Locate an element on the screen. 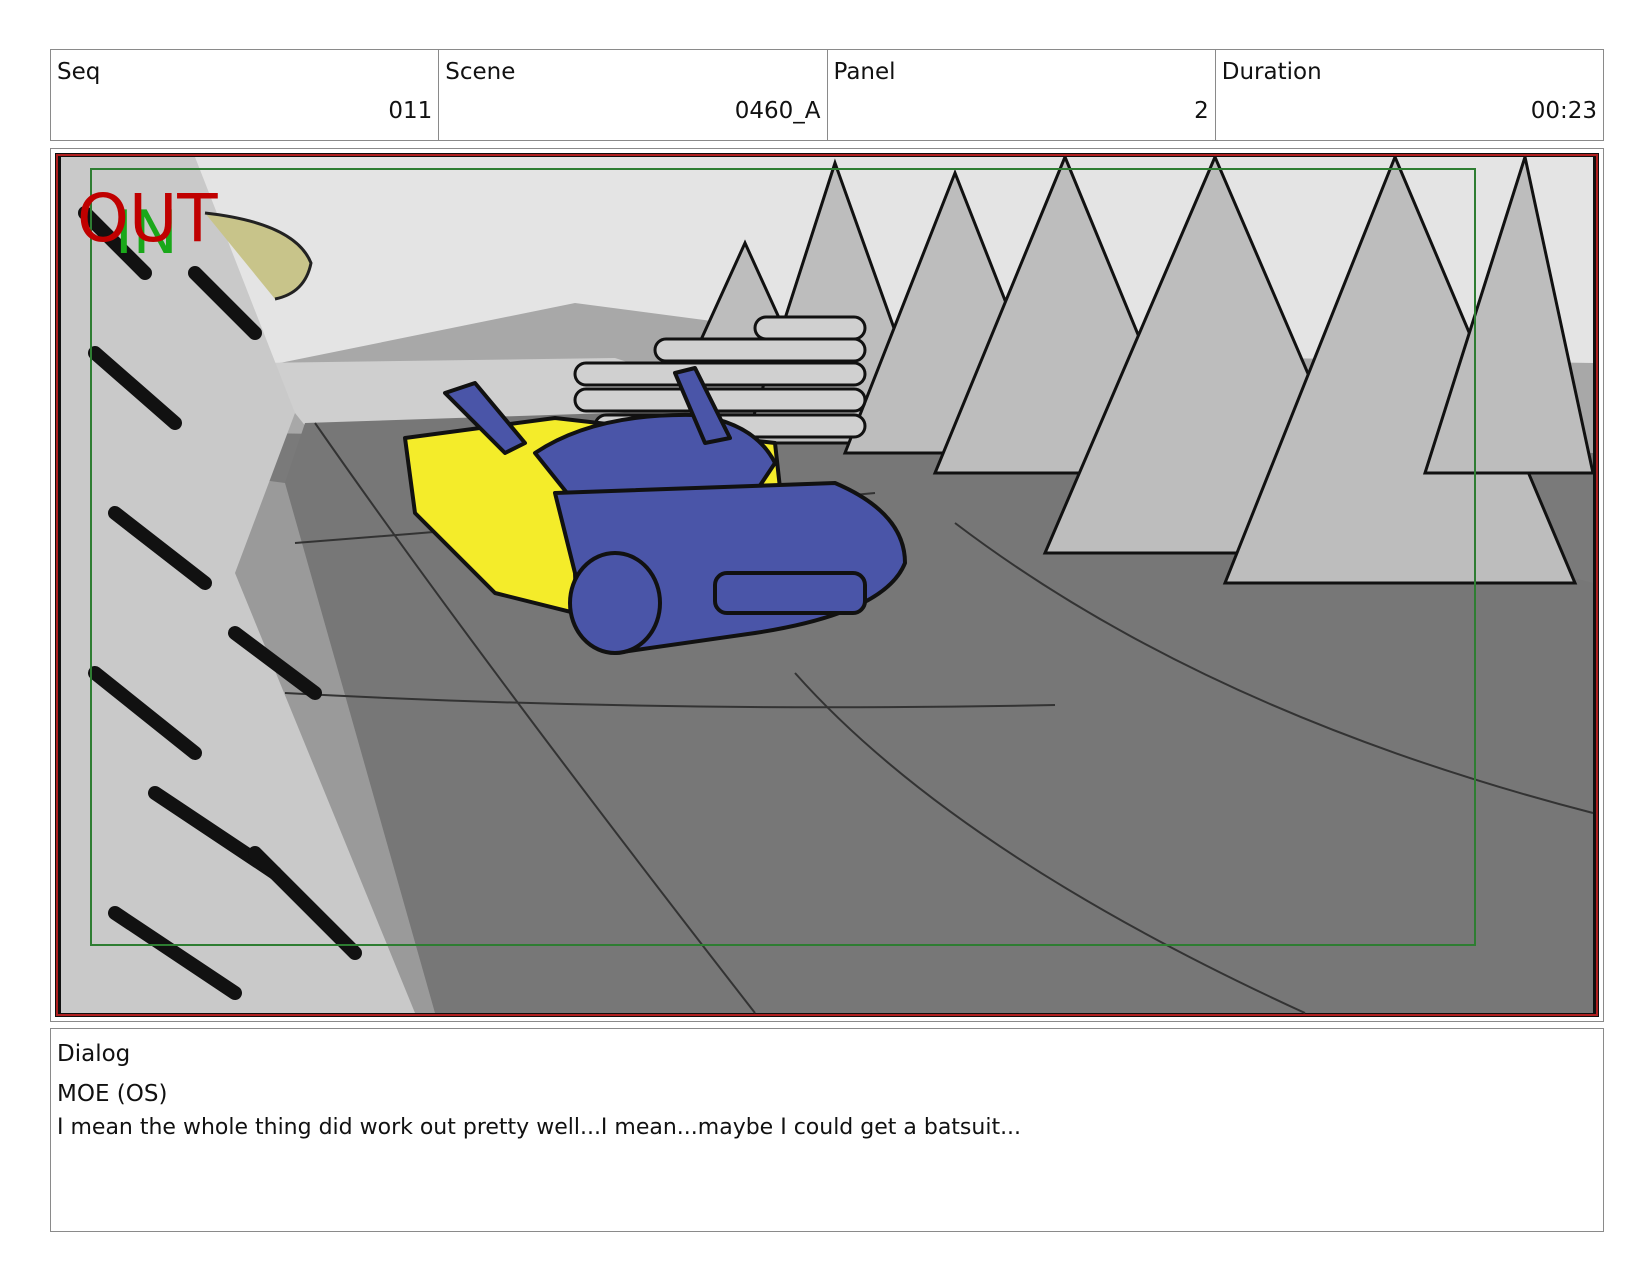 Image resolution: width=1650 pixels, height=1275 pixels. dialog-title: Dialog is located at coordinates (94, 1054).